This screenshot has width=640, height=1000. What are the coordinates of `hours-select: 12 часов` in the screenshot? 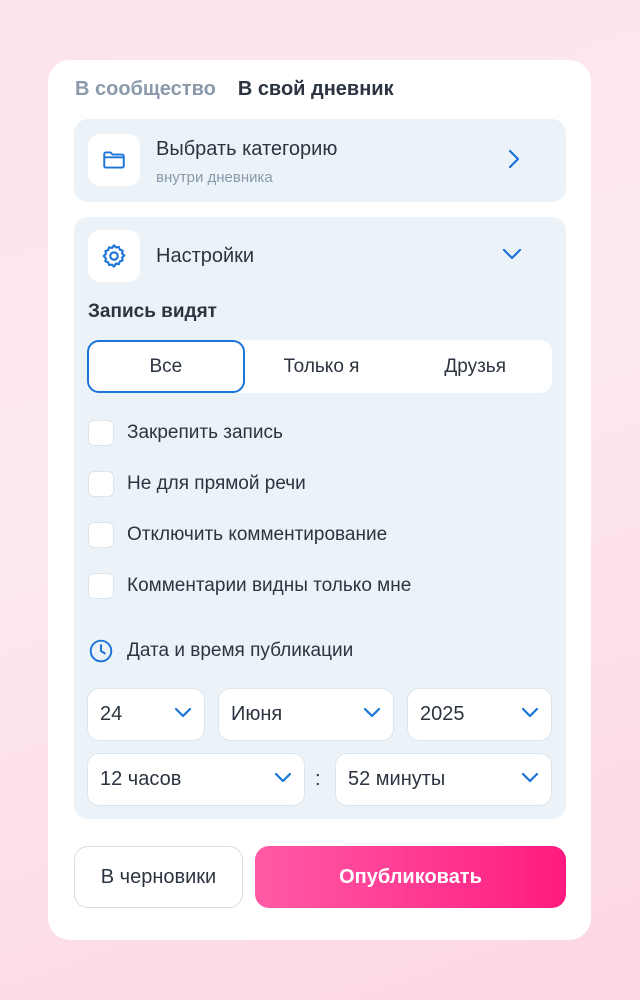 It's located at (196, 779).